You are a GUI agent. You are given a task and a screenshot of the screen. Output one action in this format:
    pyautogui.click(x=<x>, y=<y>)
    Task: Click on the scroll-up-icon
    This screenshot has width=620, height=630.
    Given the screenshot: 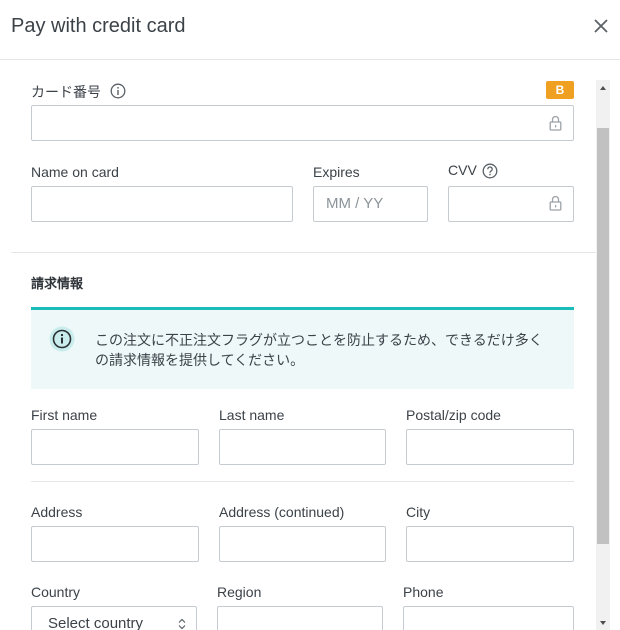 What is the action you would take?
    pyautogui.click(x=603, y=88)
    